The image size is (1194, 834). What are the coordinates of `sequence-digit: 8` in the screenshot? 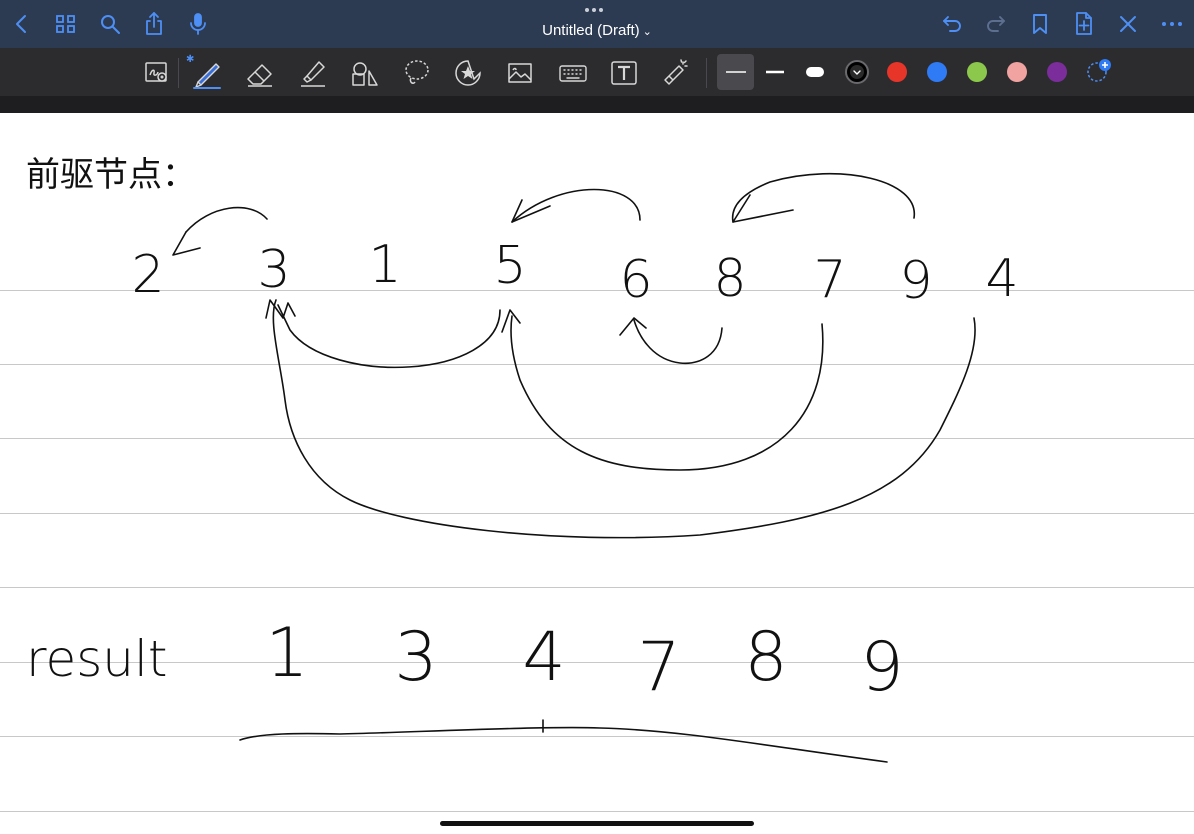 It's located at (729, 279).